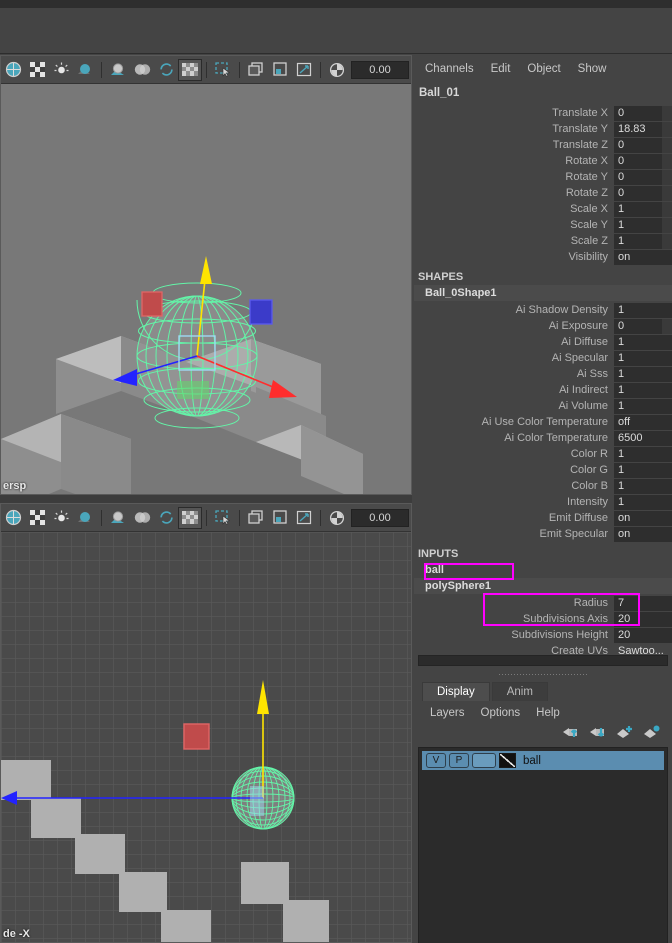  What do you see at coordinates (543, 113) in the screenshot?
I see `channel-row: Translate X 0` at bounding box center [543, 113].